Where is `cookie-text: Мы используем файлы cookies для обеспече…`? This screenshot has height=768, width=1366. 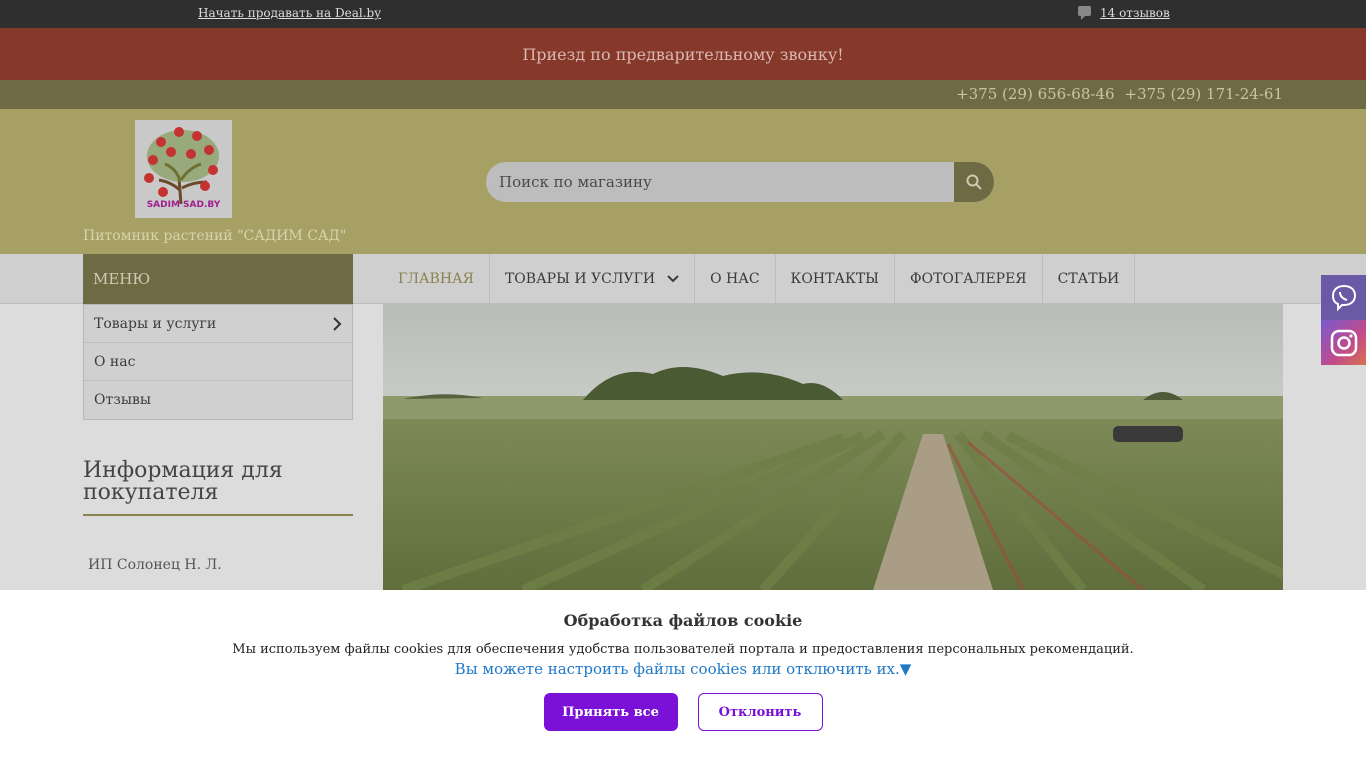 cookie-text: Мы используем файлы cookies для обеспече… is located at coordinates (683, 649).